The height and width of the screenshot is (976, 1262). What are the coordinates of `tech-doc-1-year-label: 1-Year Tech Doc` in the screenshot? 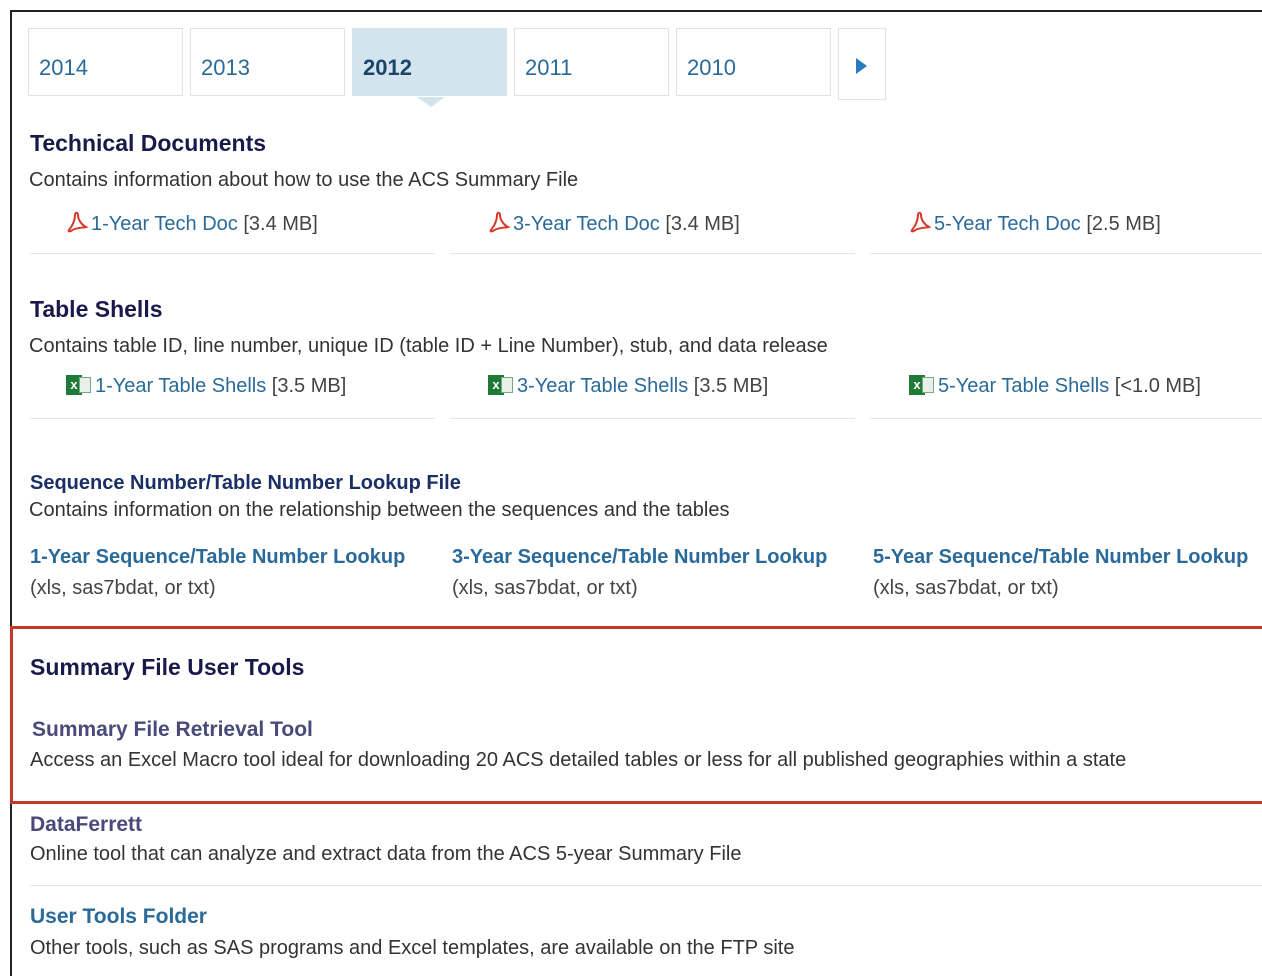 It's located at (164, 224).